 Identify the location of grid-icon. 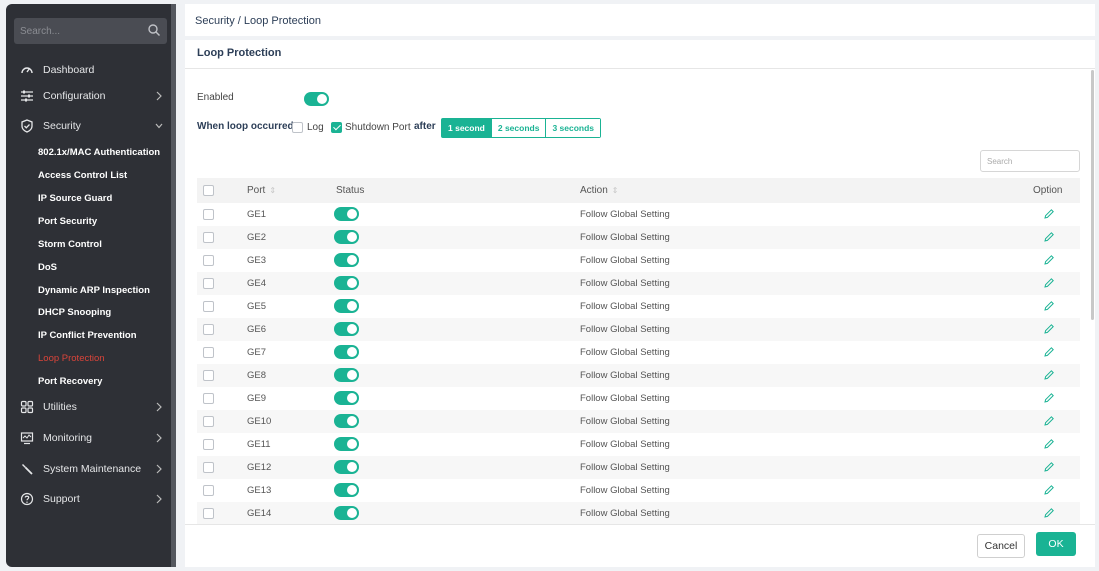
(27, 407).